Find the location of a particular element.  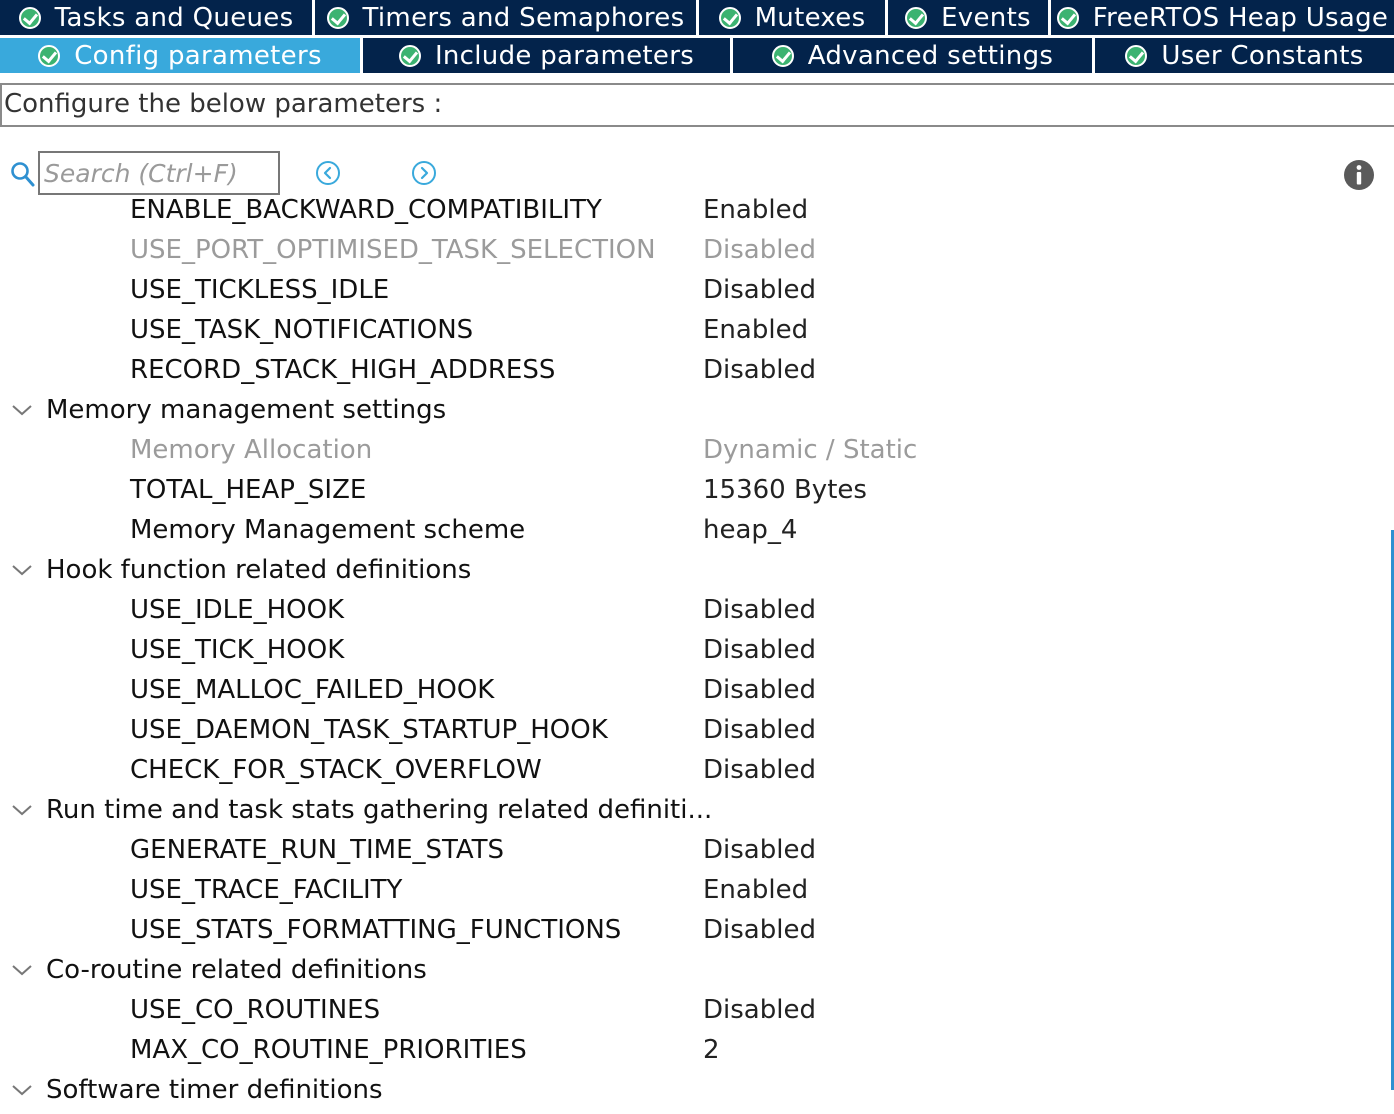

tab-events: Events is located at coordinates (969, 19).